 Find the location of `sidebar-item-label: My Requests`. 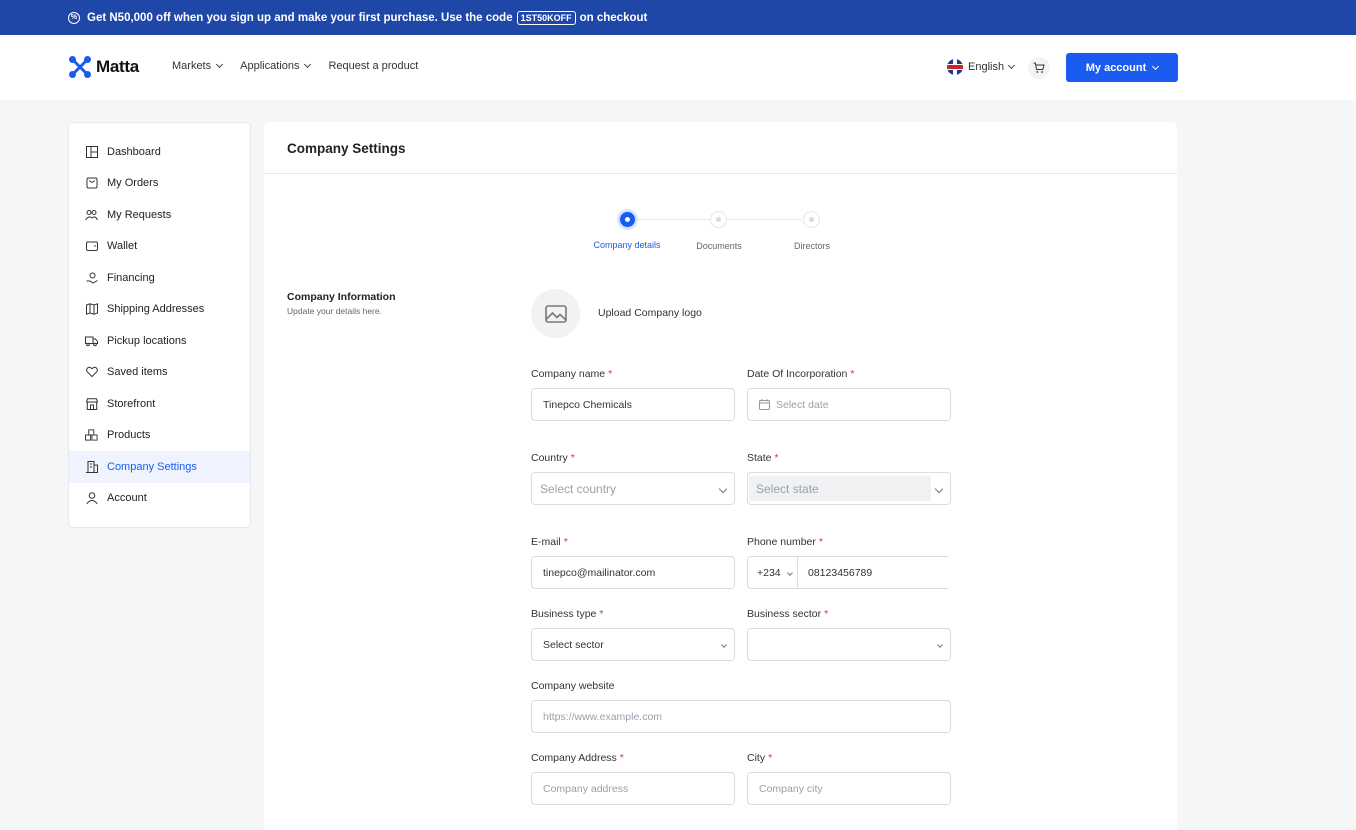

sidebar-item-label: My Requests is located at coordinates (139, 214).